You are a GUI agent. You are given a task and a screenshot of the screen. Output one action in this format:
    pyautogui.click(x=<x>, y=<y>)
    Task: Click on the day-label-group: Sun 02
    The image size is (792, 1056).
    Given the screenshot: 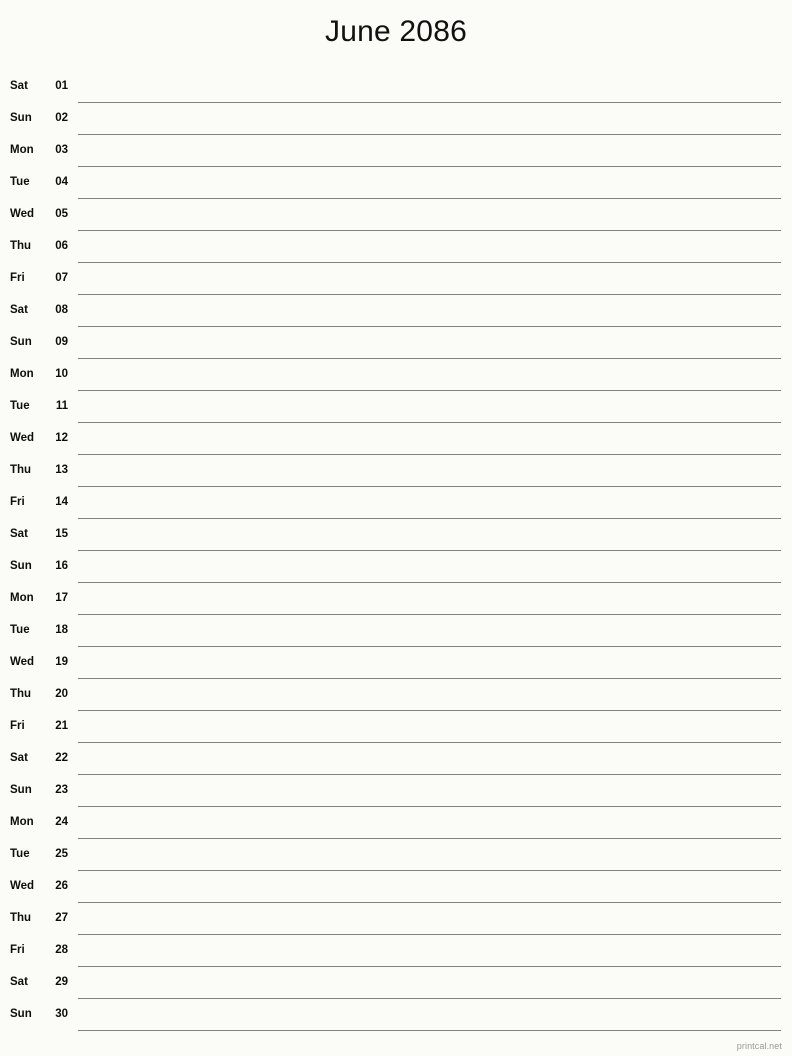 What is the action you would take?
    pyautogui.click(x=39, y=117)
    